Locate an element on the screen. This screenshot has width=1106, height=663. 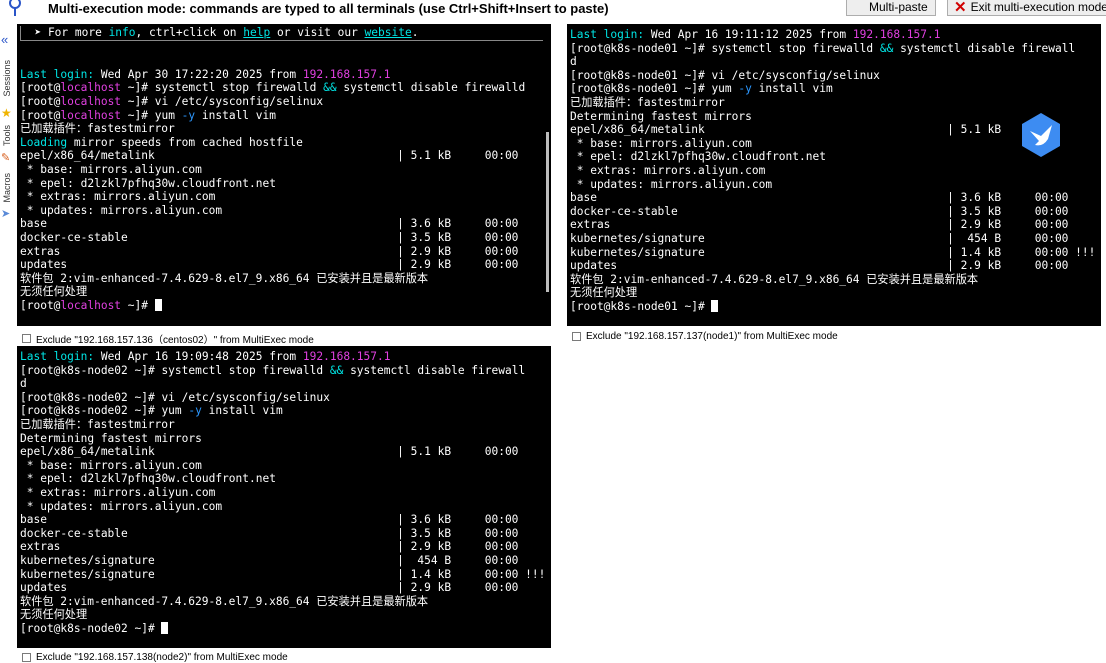
collapse-sidebar-icon: « is located at coordinates (7, 39).